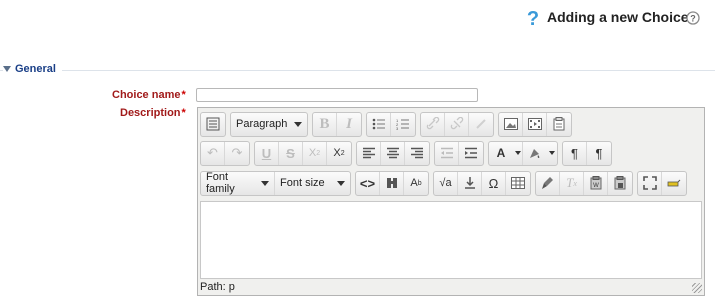  Describe the element at coordinates (315, 153) in the screenshot. I see `subscript-icon: X2` at that location.